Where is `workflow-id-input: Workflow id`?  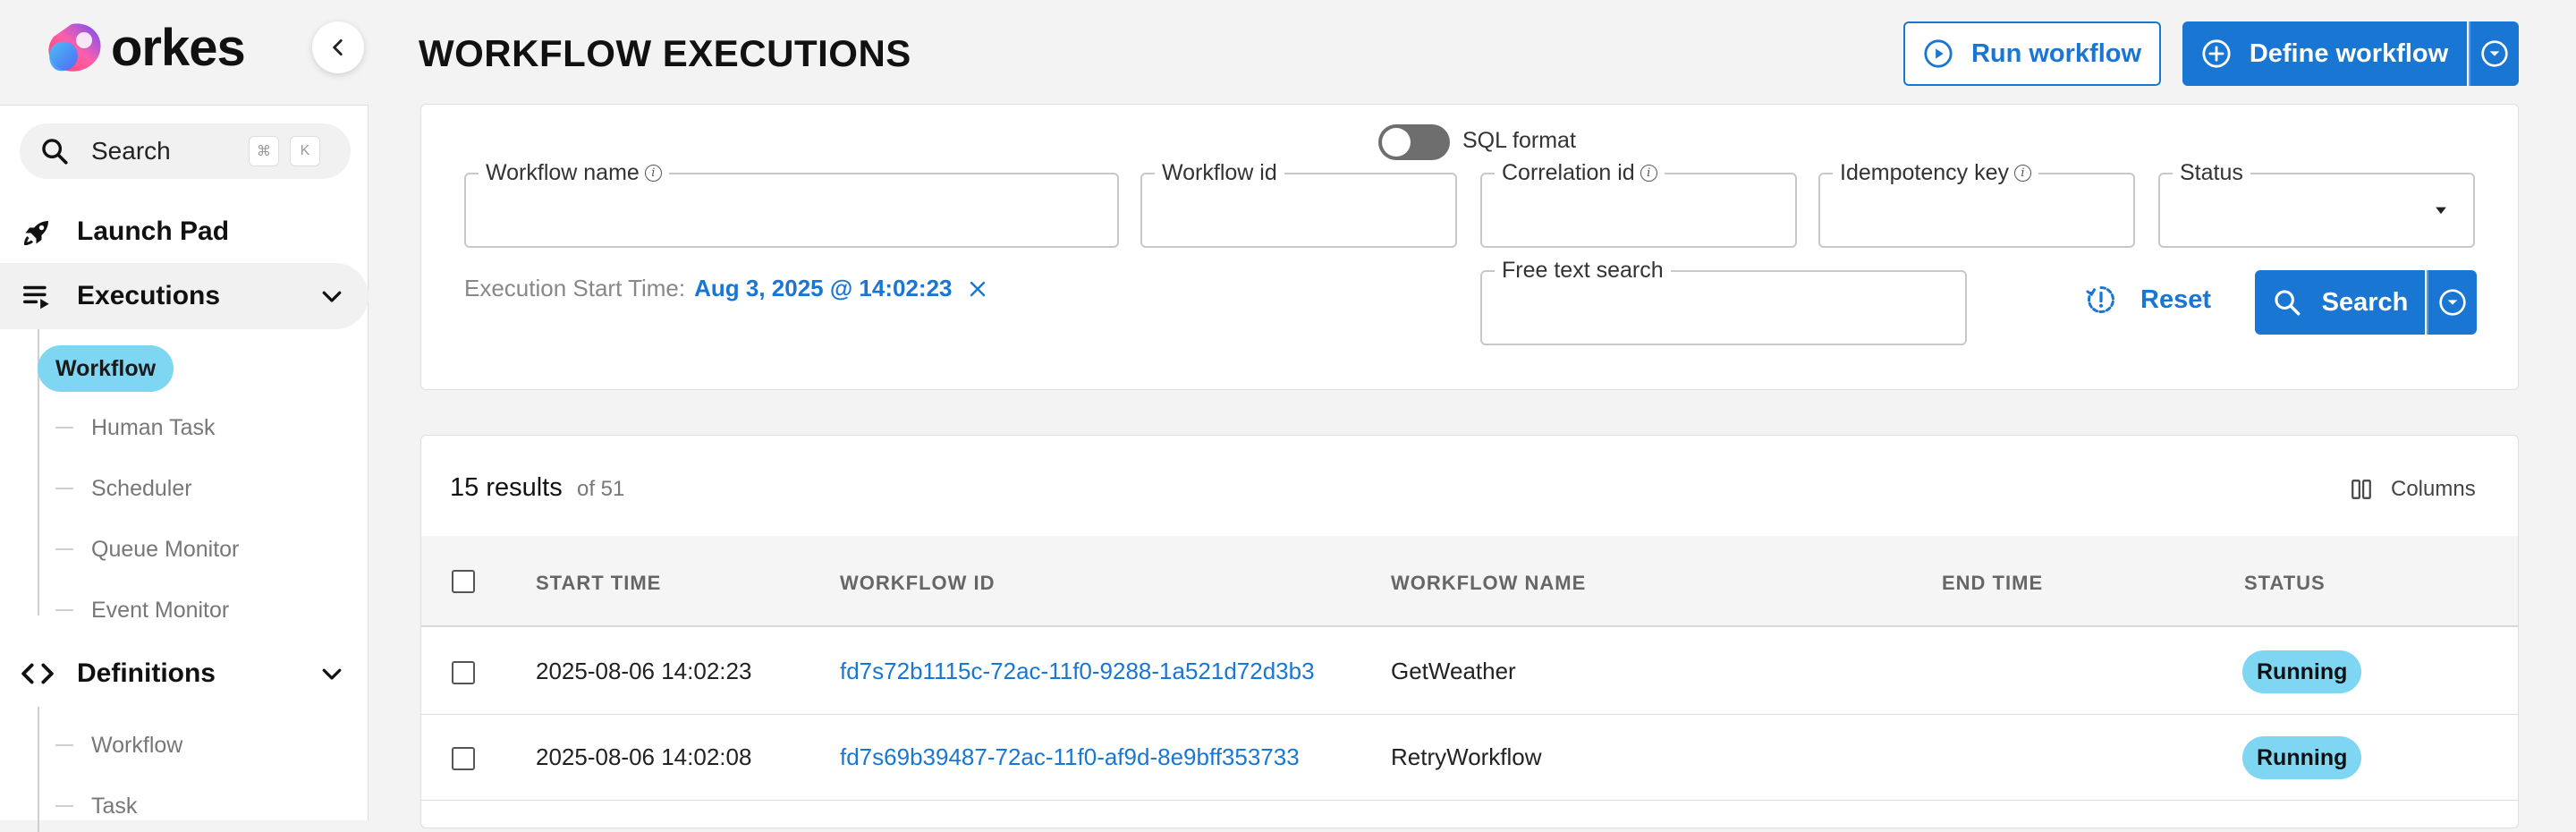 workflow-id-input: Workflow id is located at coordinates (1298, 204).